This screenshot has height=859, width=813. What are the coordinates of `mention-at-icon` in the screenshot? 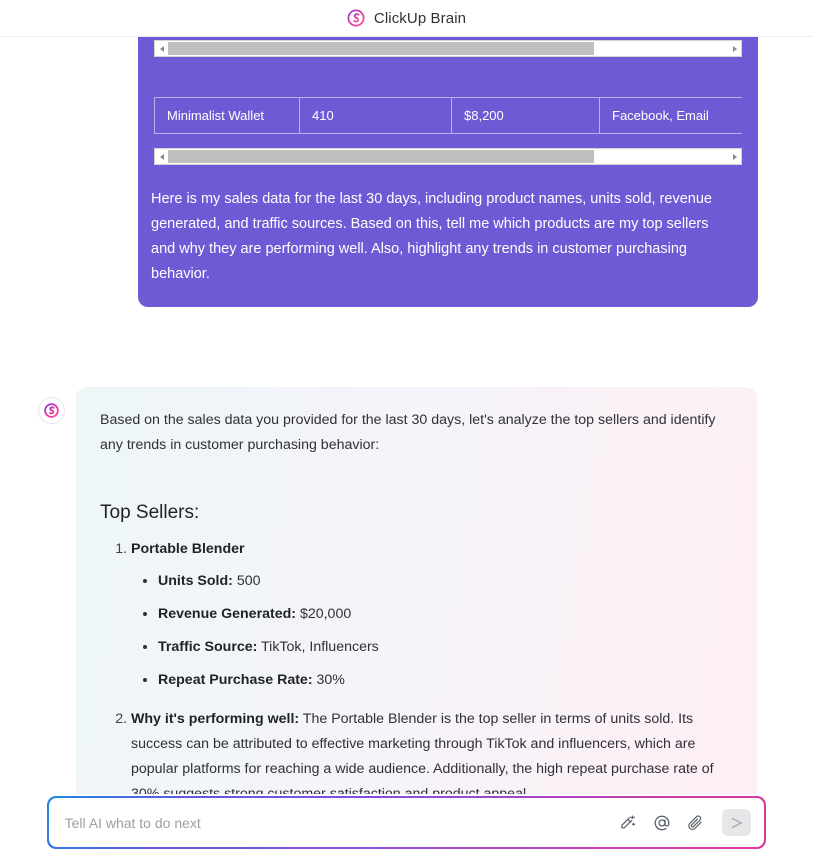 It's located at (662, 822).